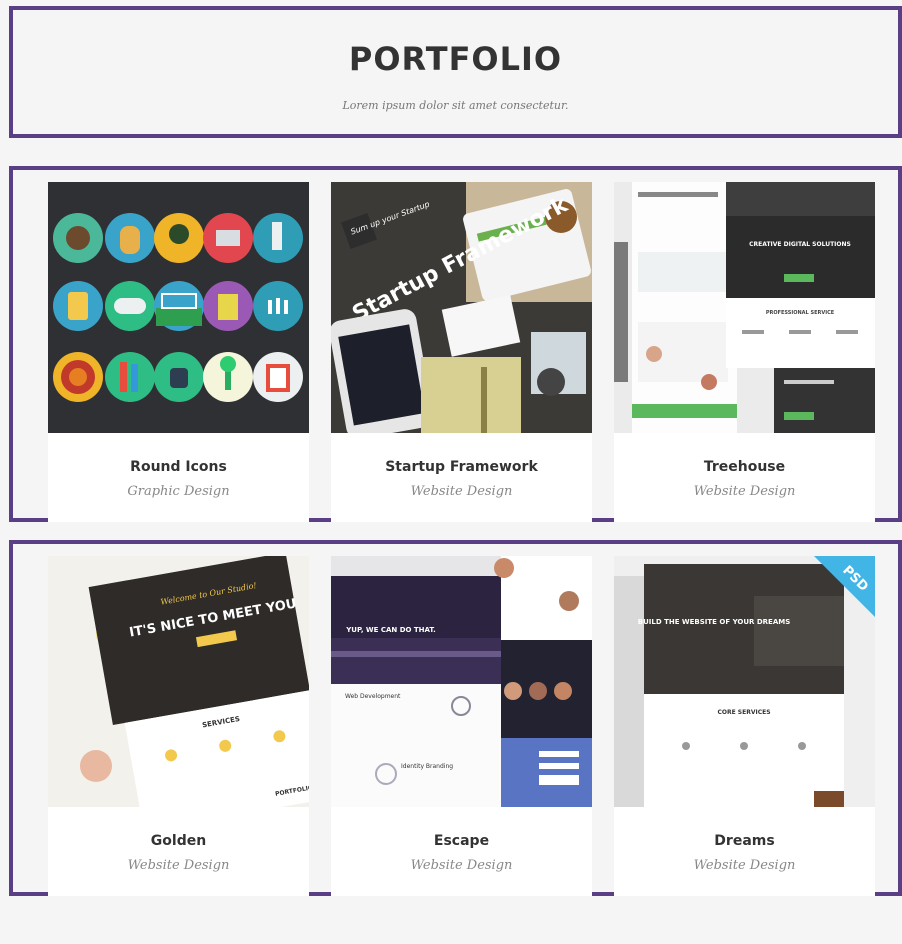 The width and height of the screenshot is (902, 944). I want to click on dreams-services: CORE SERVICES, so click(743, 712).